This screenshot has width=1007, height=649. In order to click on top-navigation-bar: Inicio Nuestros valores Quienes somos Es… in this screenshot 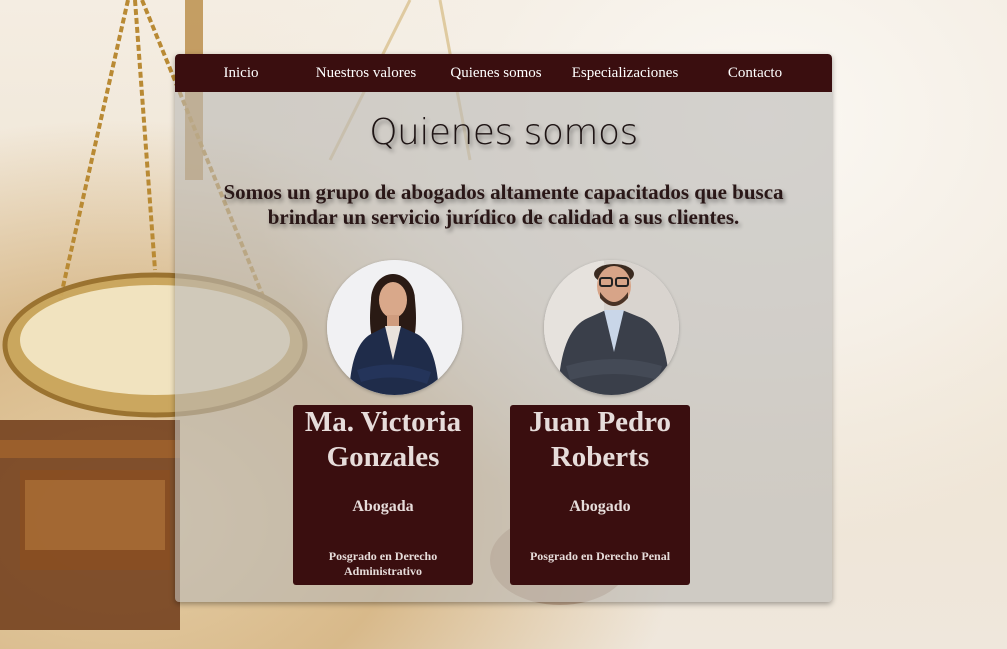, I will do `click(503, 73)`.